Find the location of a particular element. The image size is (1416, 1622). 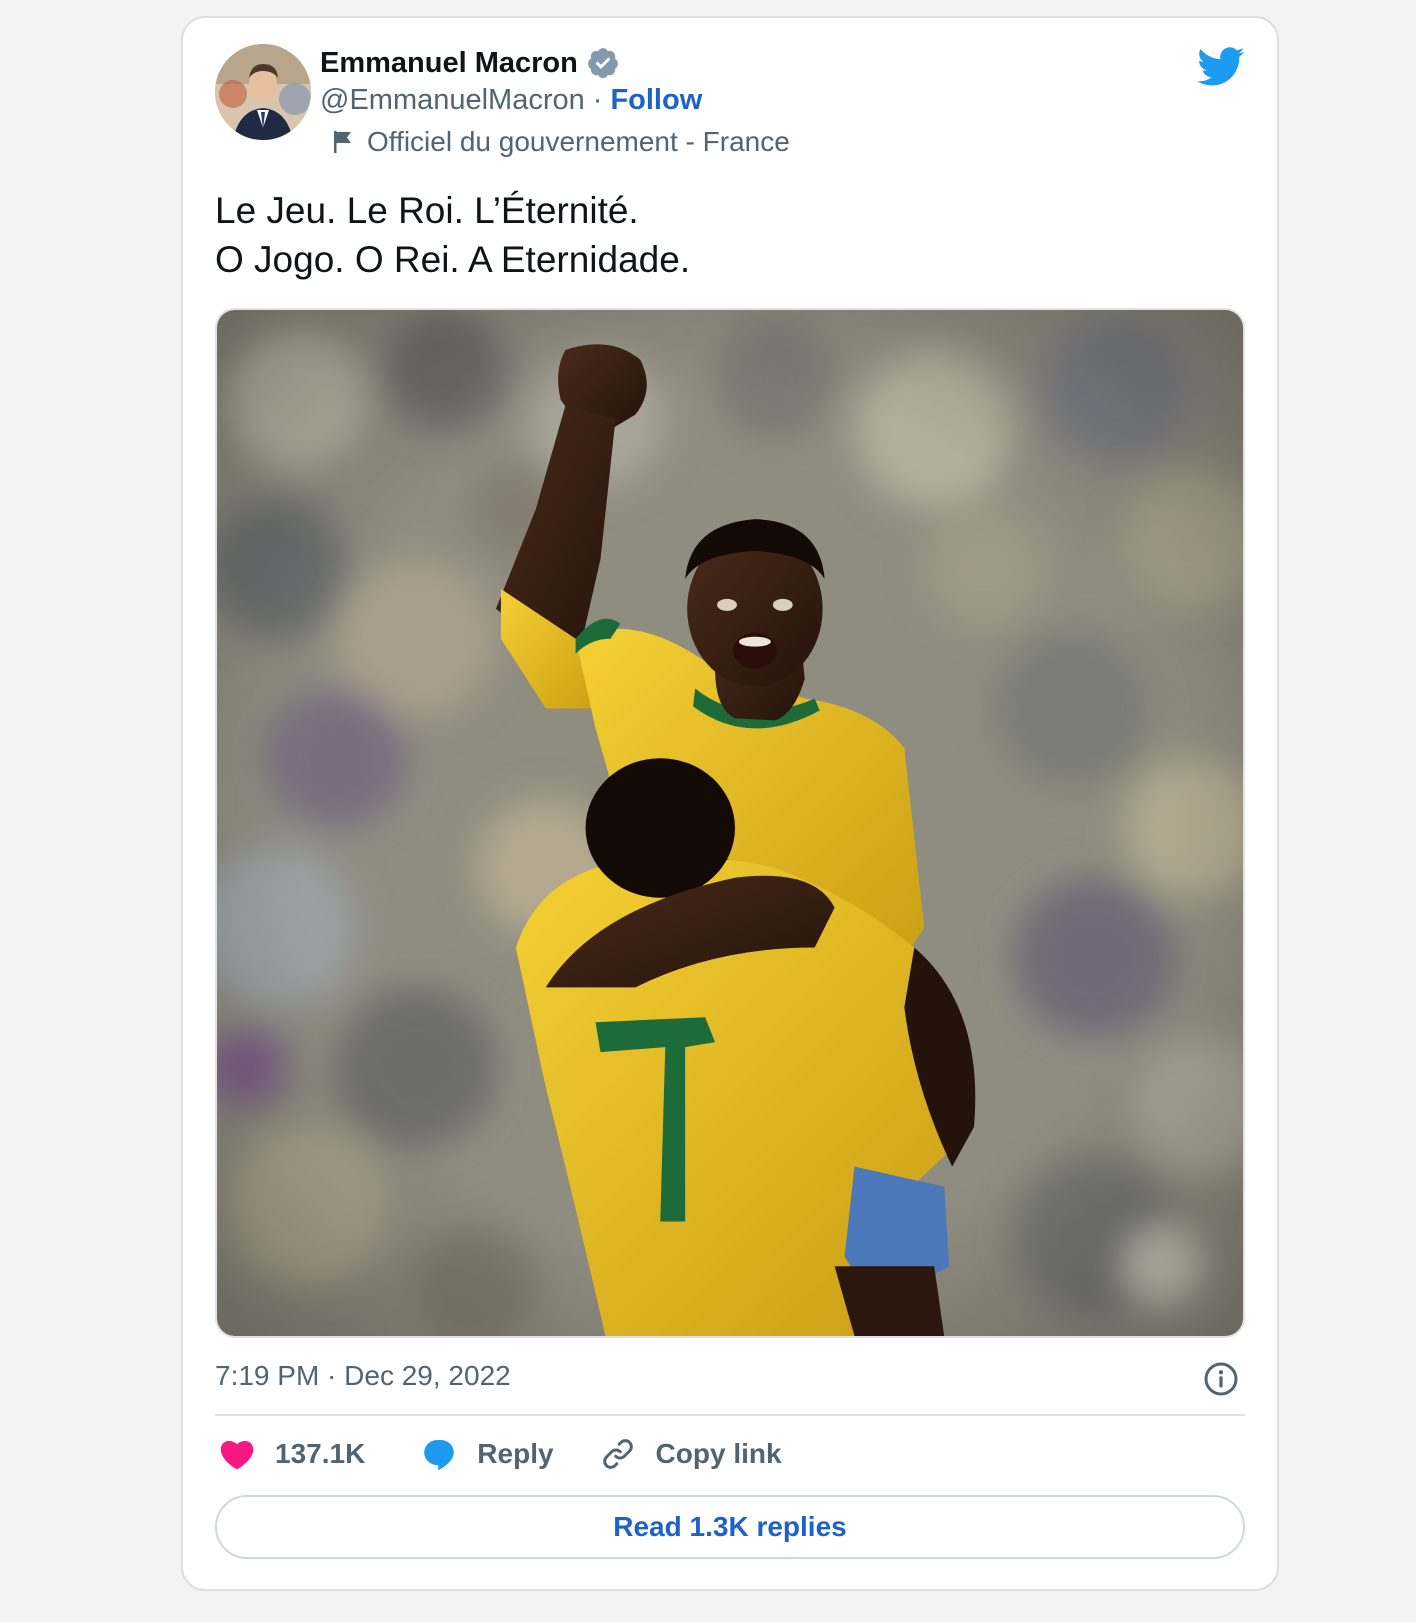

avatar-photo is located at coordinates (263, 92).